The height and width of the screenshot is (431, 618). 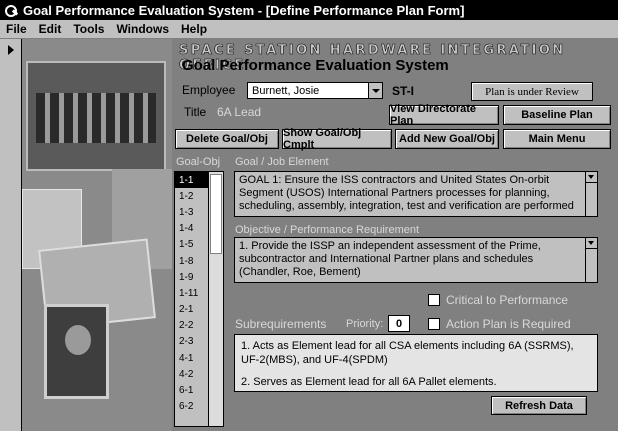 What do you see at coordinates (282, 162) in the screenshot?
I see `goal-label: Goal / Job Element` at bounding box center [282, 162].